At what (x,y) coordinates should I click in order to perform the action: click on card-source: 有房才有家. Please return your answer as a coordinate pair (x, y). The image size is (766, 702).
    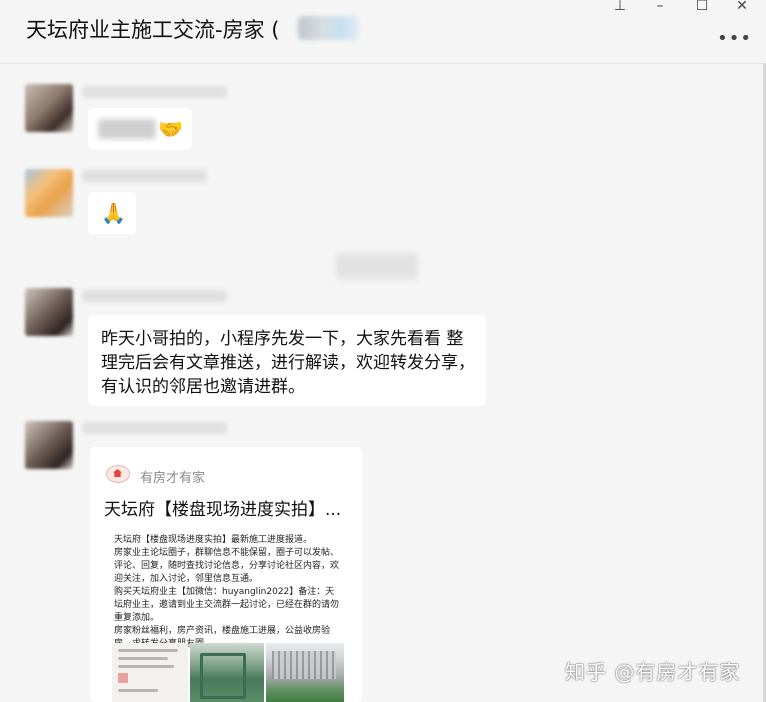
    Looking at the image, I should click on (173, 478).